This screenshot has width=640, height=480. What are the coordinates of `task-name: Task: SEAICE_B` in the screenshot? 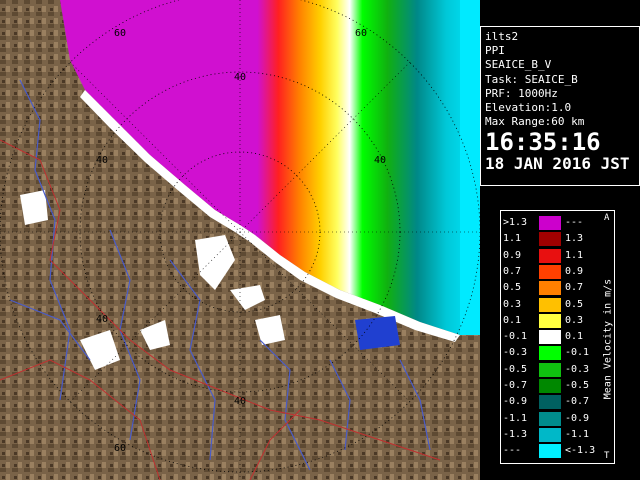 It's located at (531, 79).